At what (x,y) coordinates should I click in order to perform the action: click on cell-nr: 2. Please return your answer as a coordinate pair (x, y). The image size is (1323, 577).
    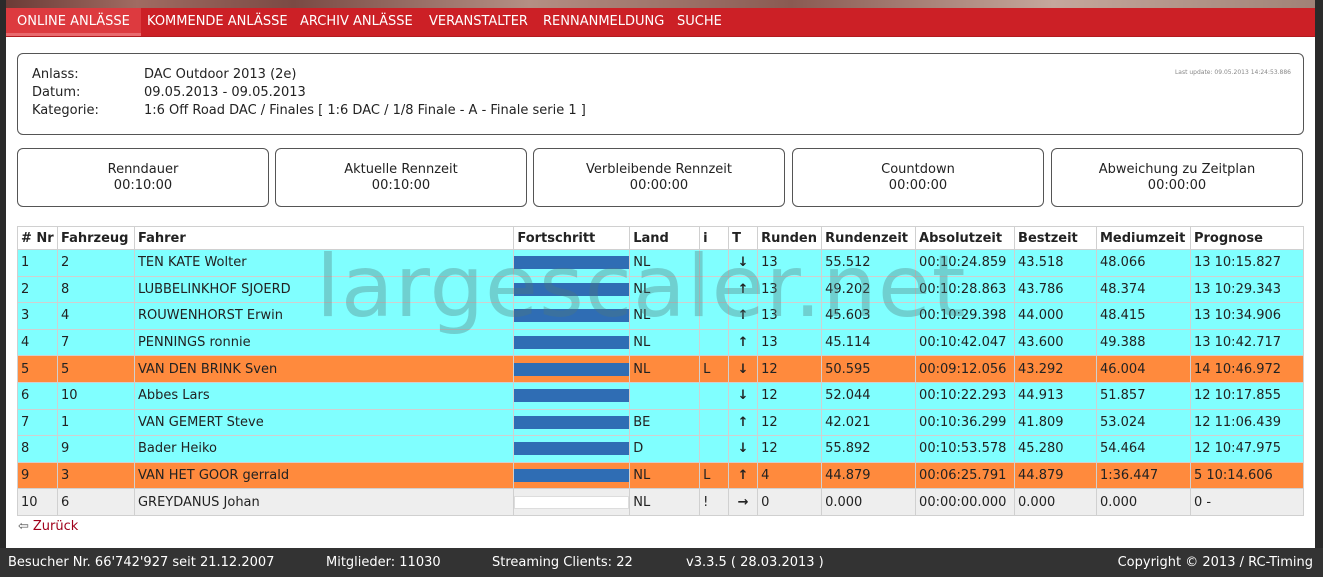
    Looking at the image, I should click on (37, 289).